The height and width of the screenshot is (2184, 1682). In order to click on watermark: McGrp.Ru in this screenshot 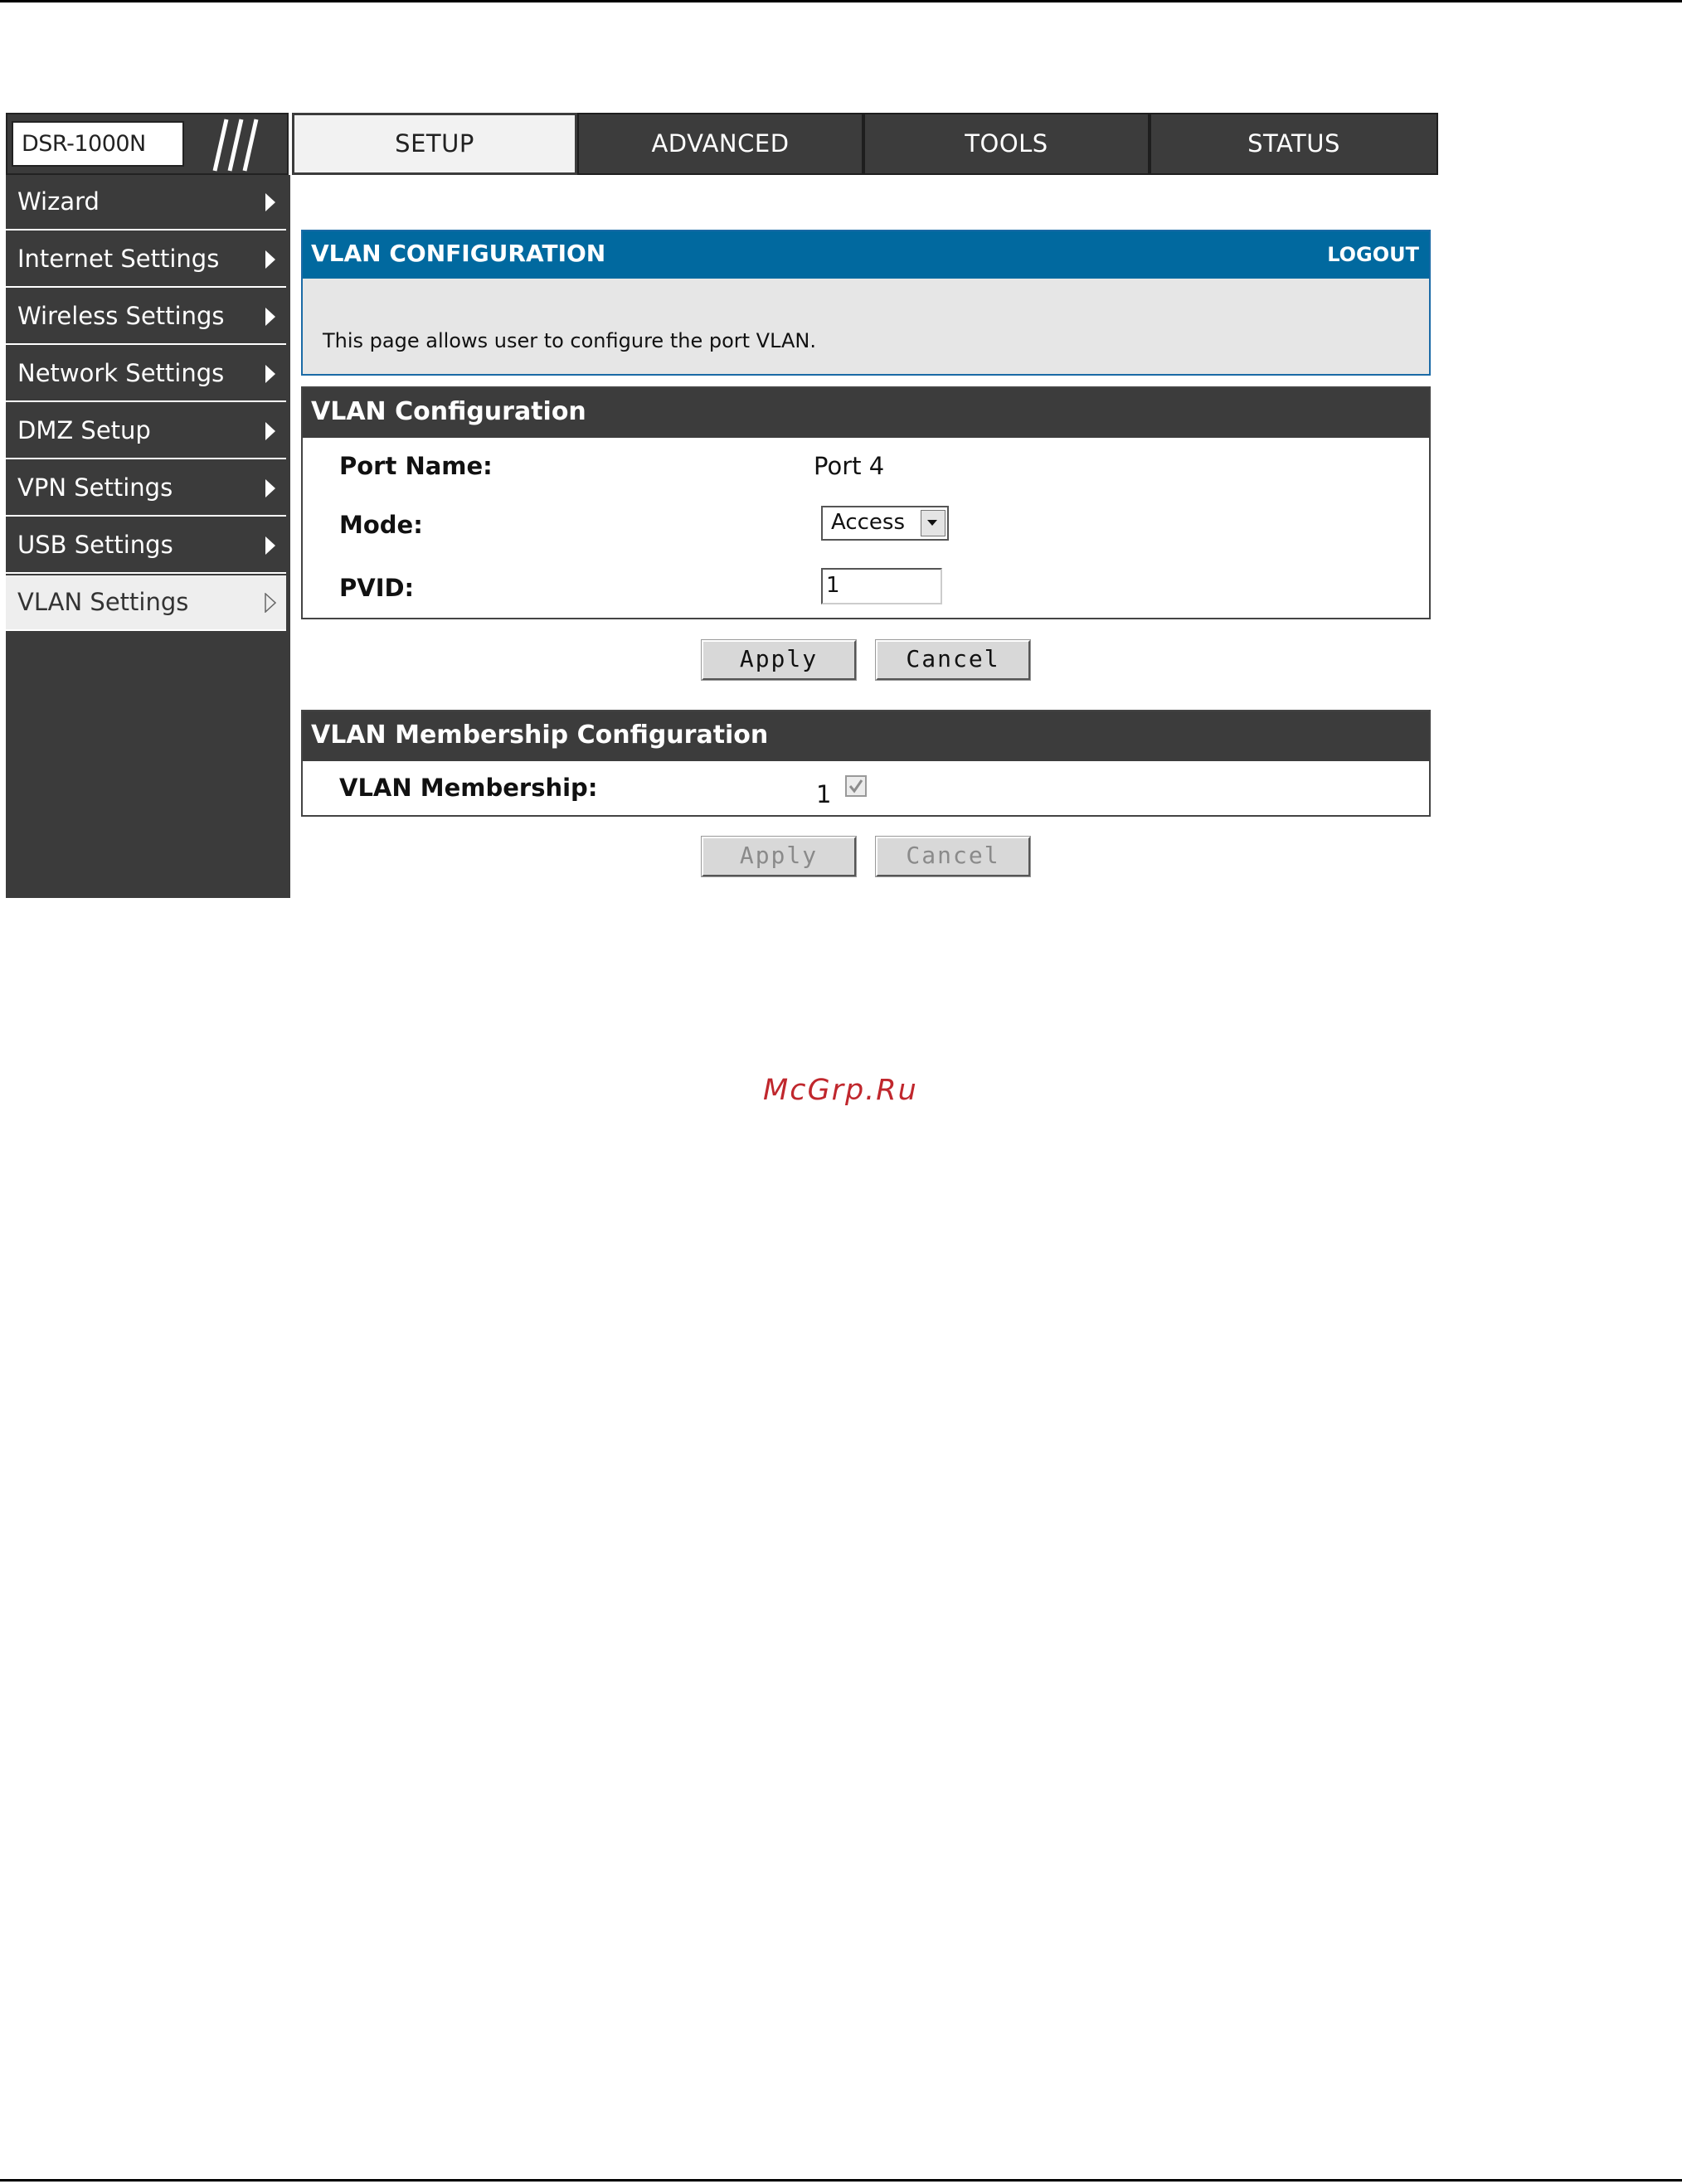, I will do `click(840, 1090)`.